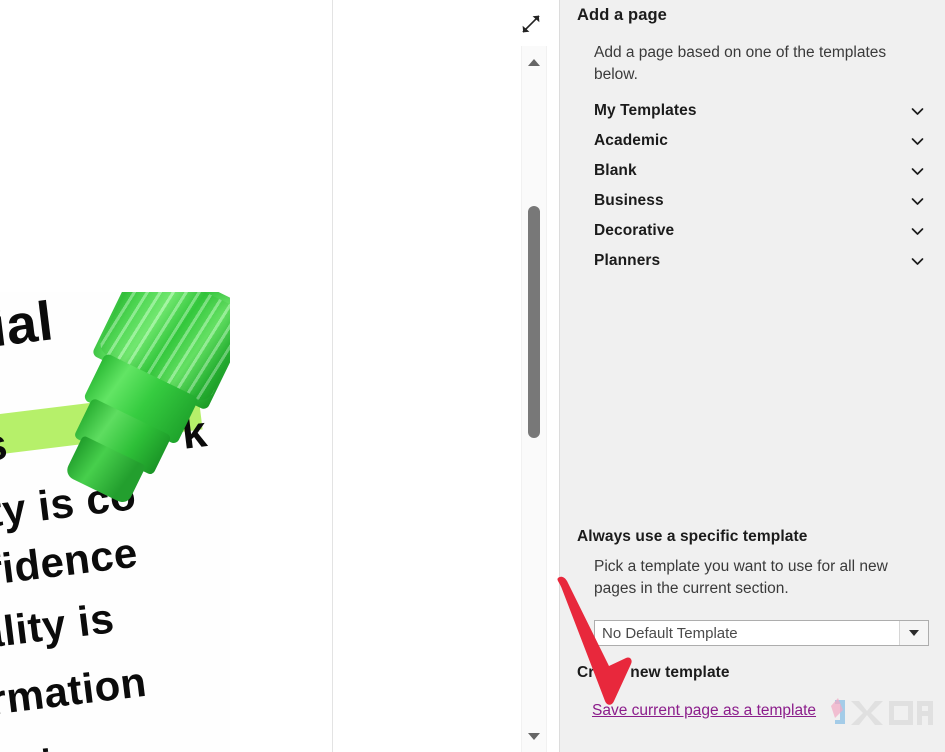 The width and height of the screenshot is (945, 752). Describe the element at coordinates (752, 171) in the screenshot. I see `template-category-blank: Blank` at that location.